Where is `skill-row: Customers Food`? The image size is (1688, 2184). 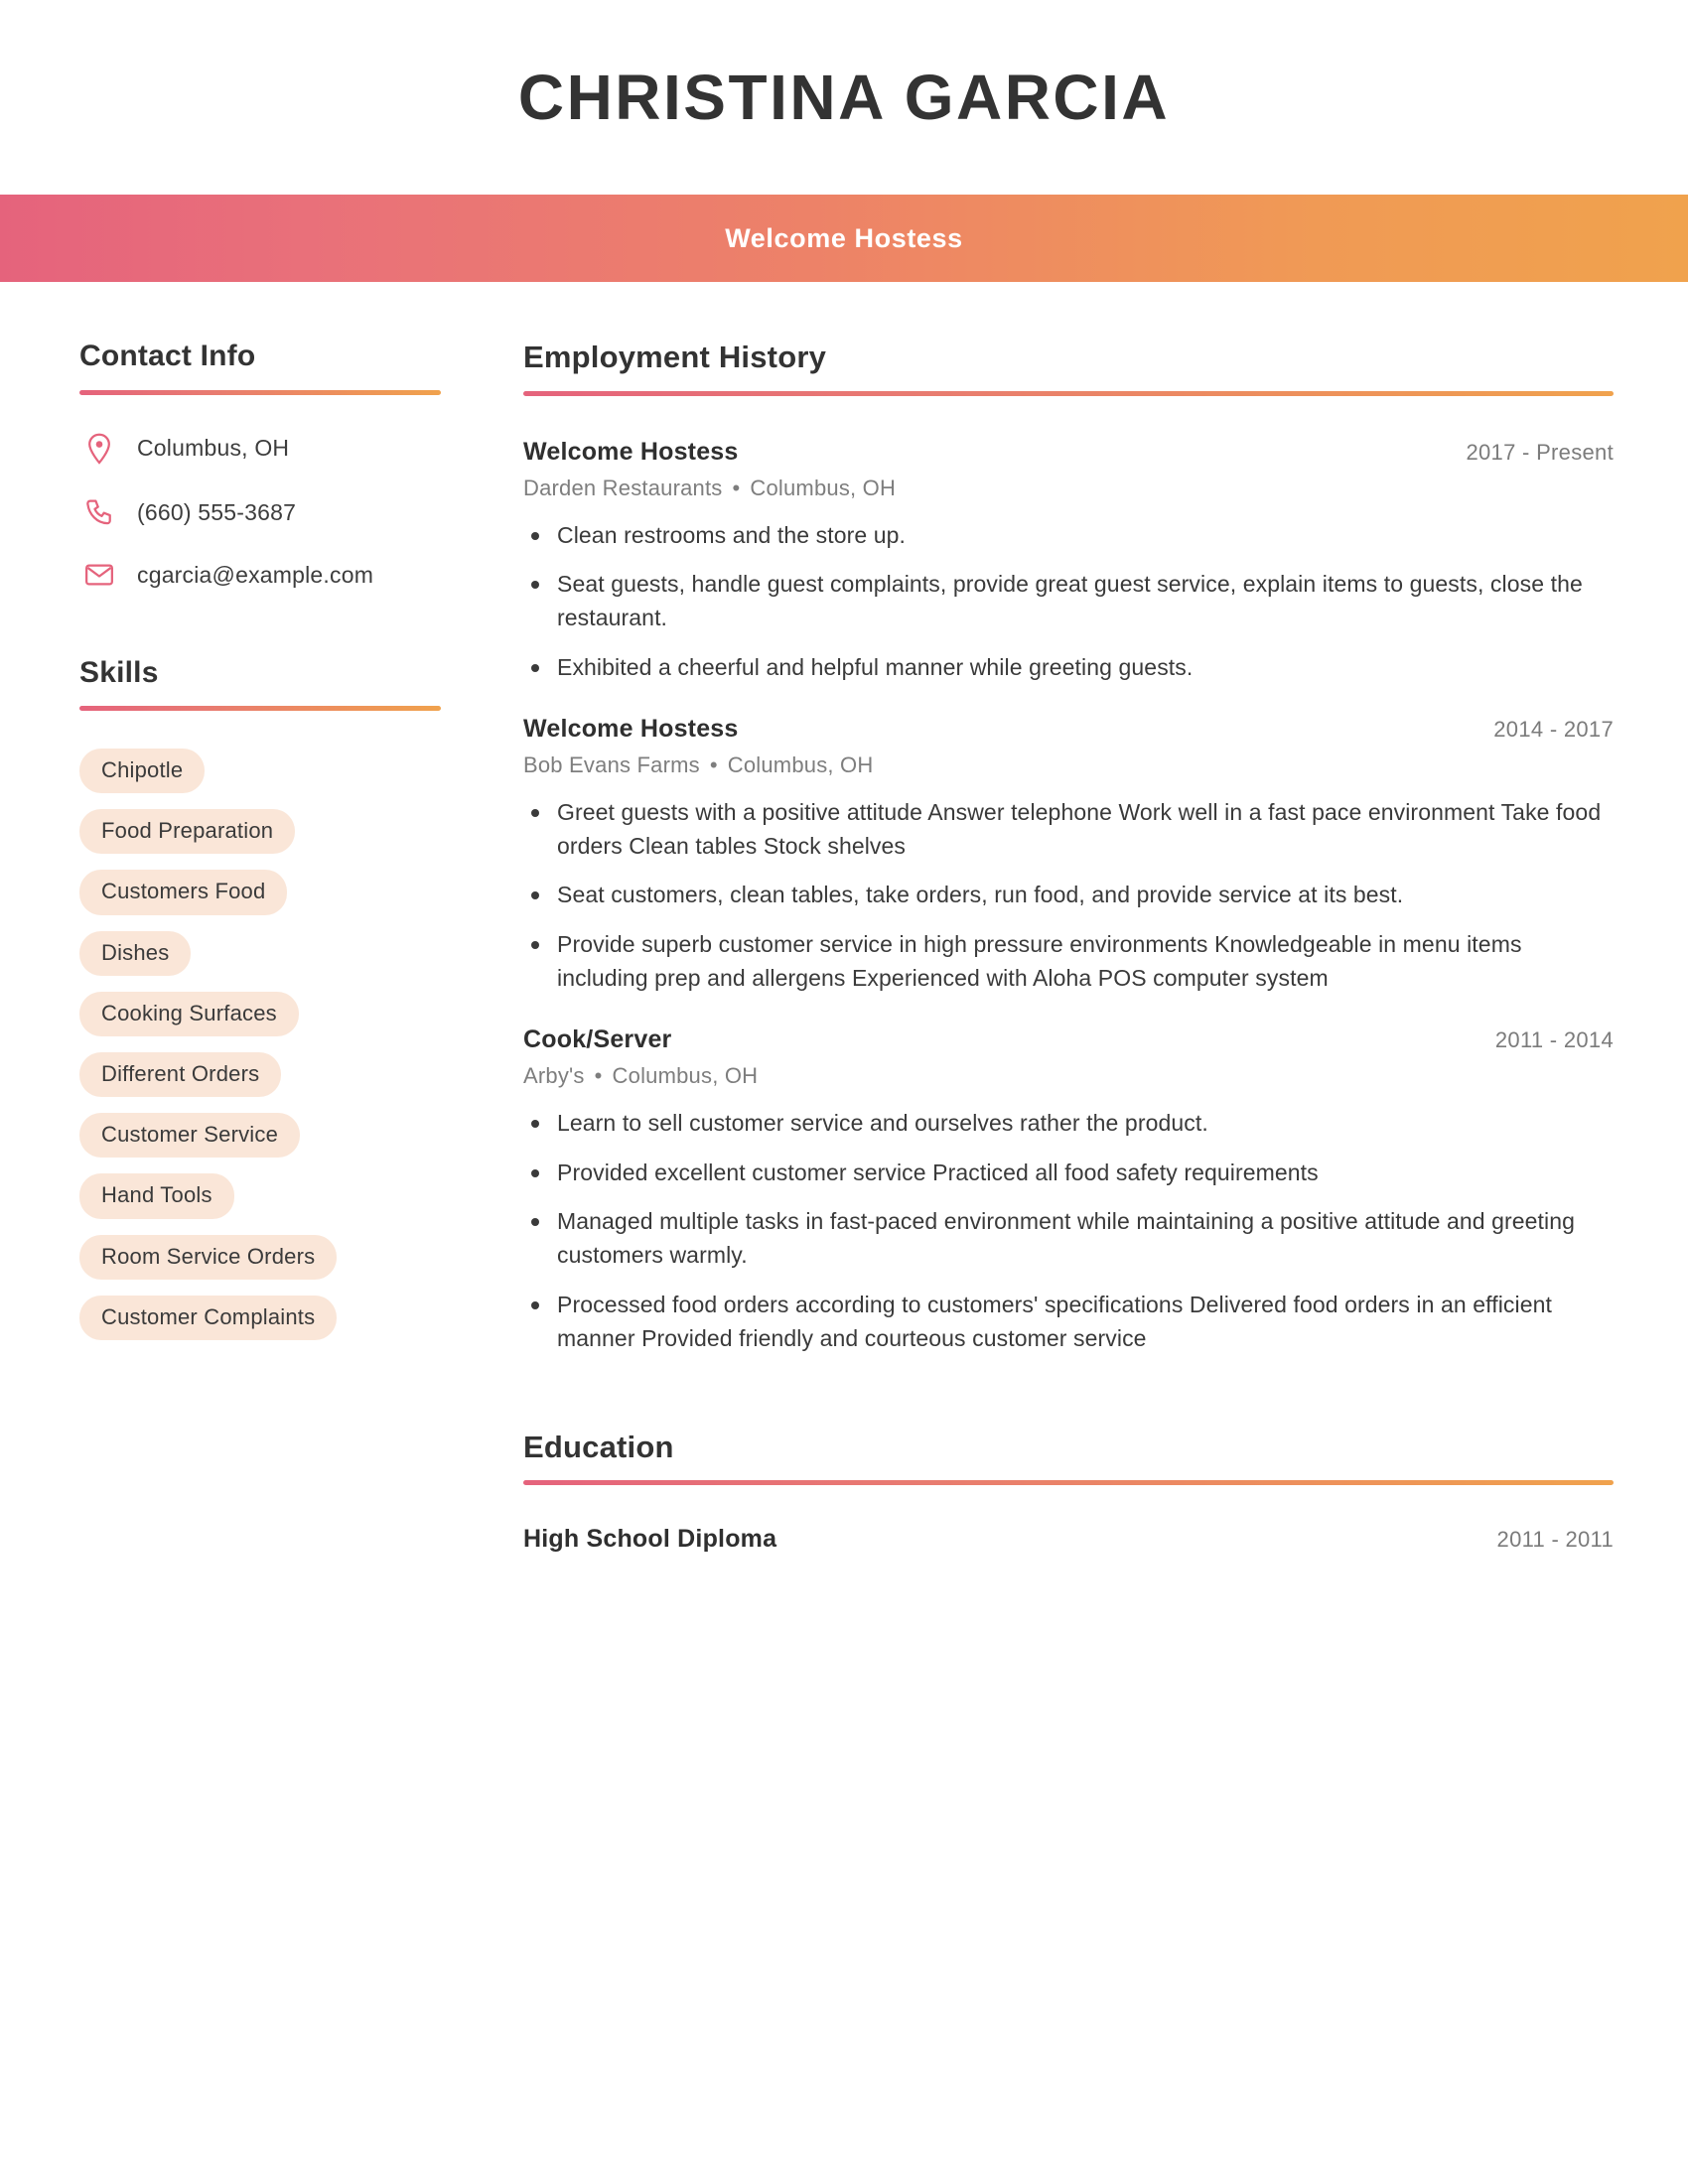 skill-row: Customers Food is located at coordinates (260, 900).